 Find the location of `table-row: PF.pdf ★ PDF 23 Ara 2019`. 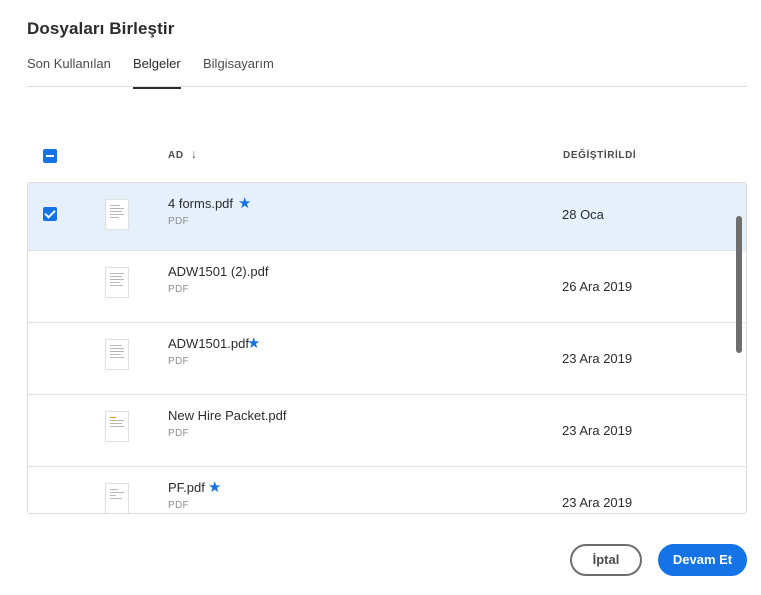

table-row: PF.pdf ★ PDF 23 Ara 2019 is located at coordinates (387, 490).